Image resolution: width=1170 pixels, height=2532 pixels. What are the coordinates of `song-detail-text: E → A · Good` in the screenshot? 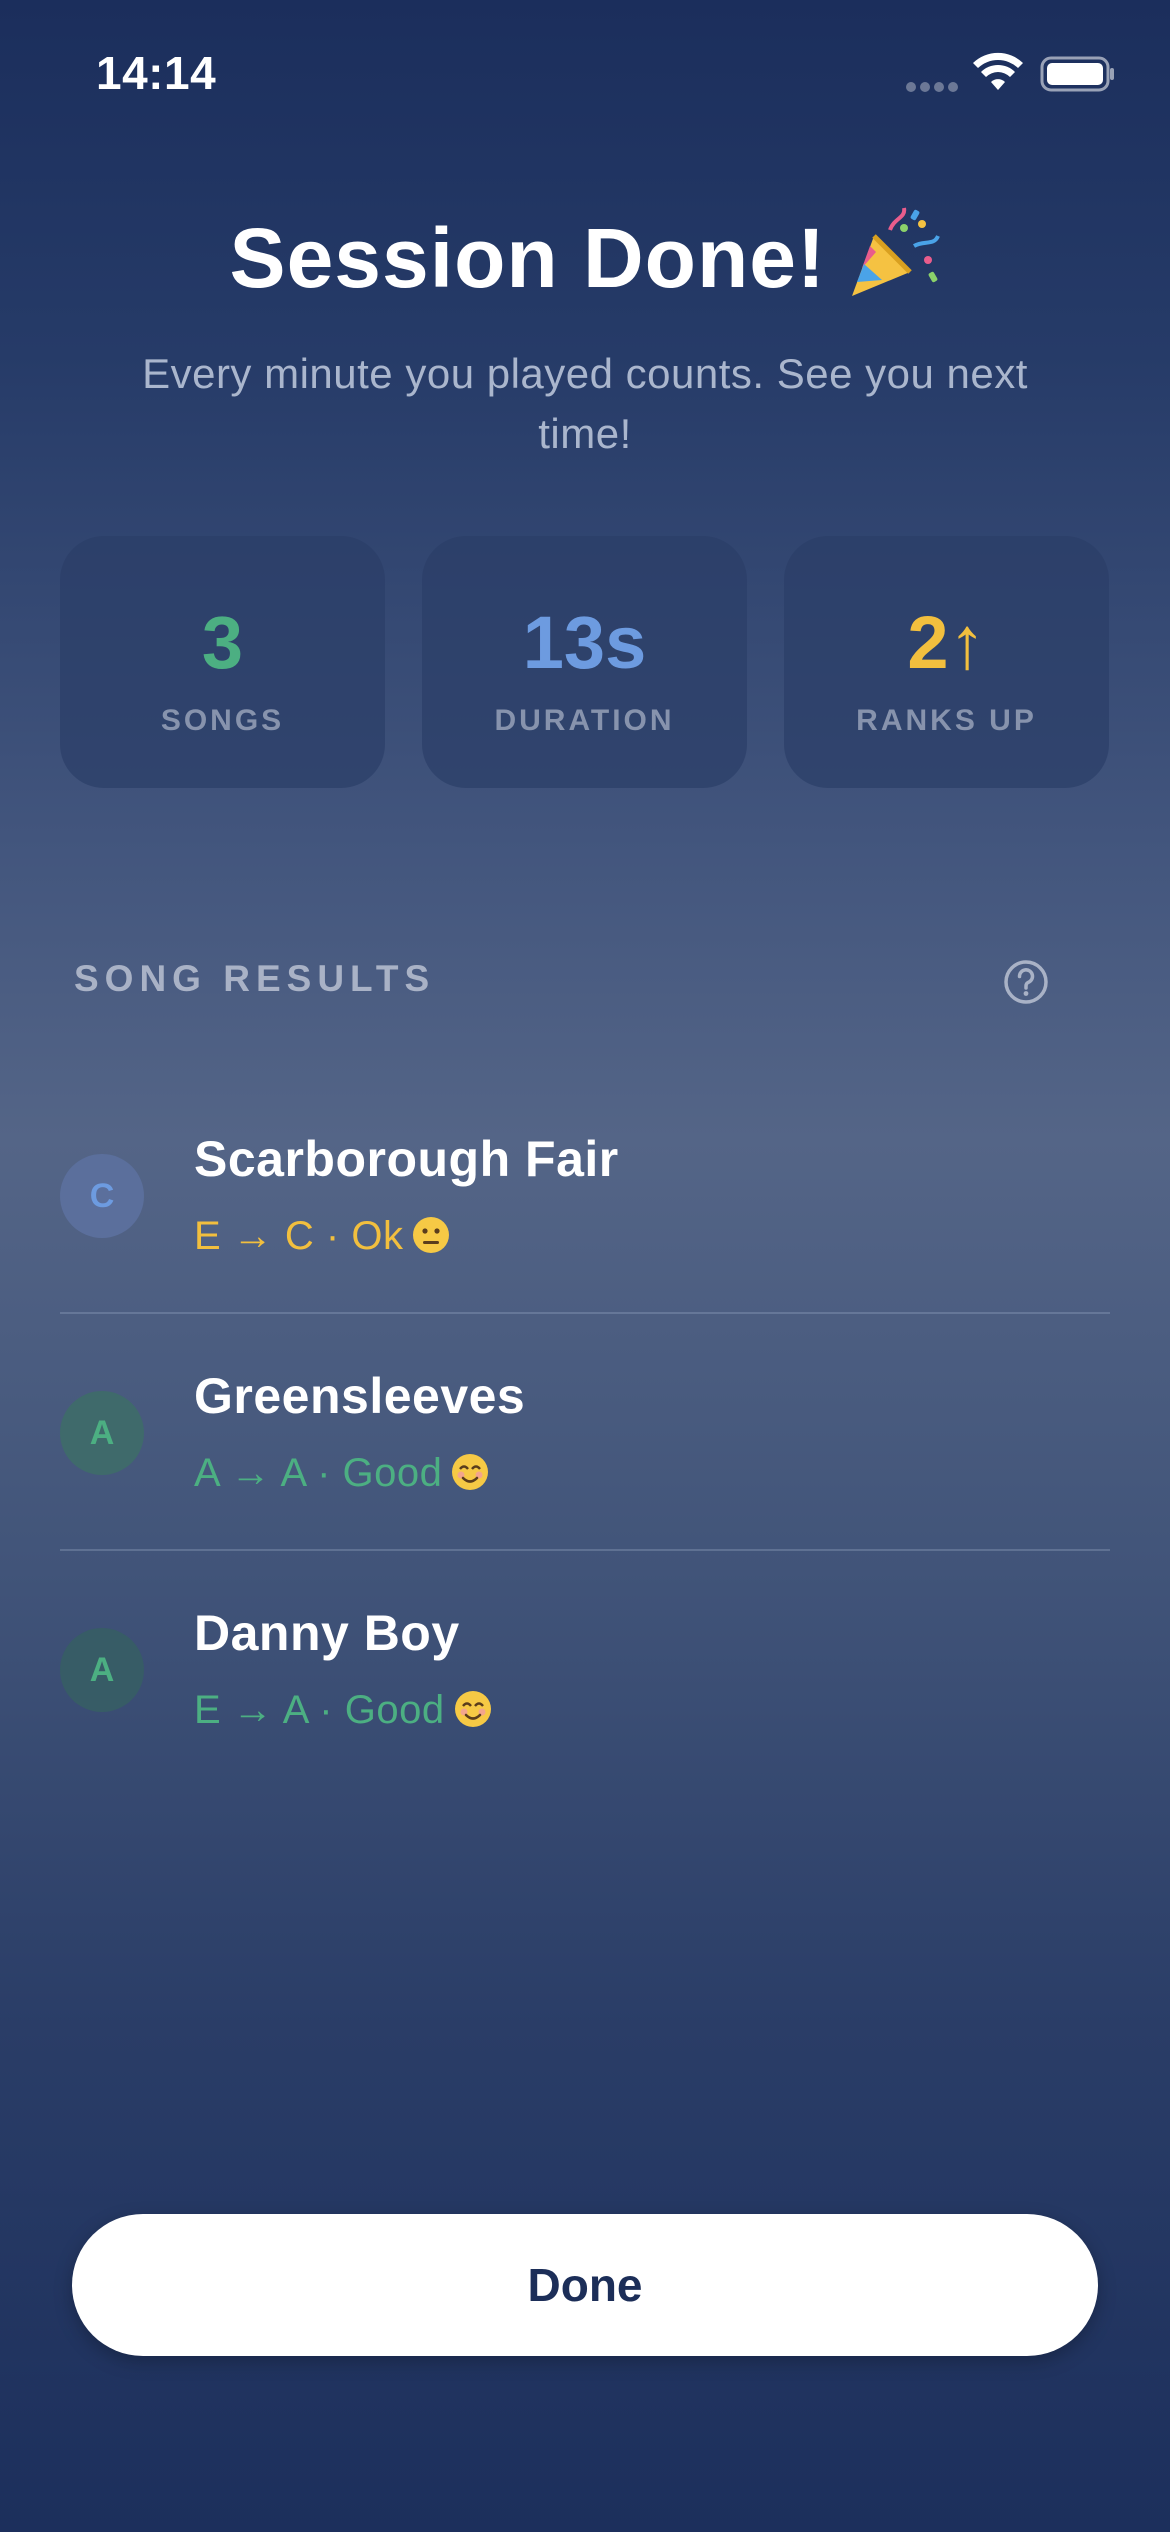 It's located at (319, 1710).